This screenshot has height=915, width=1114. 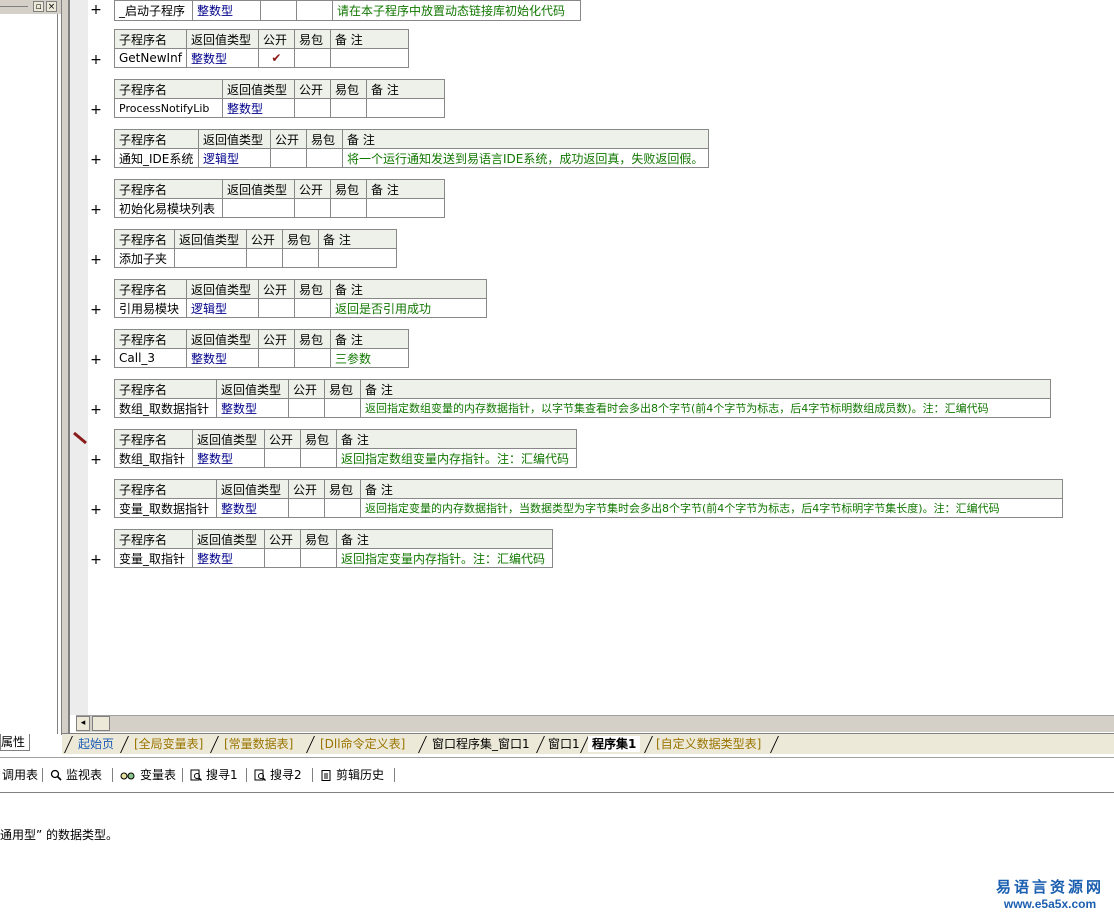 What do you see at coordinates (153, 10) in the screenshot?
I see `subroutine-name: _启动子程序` at bounding box center [153, 10].